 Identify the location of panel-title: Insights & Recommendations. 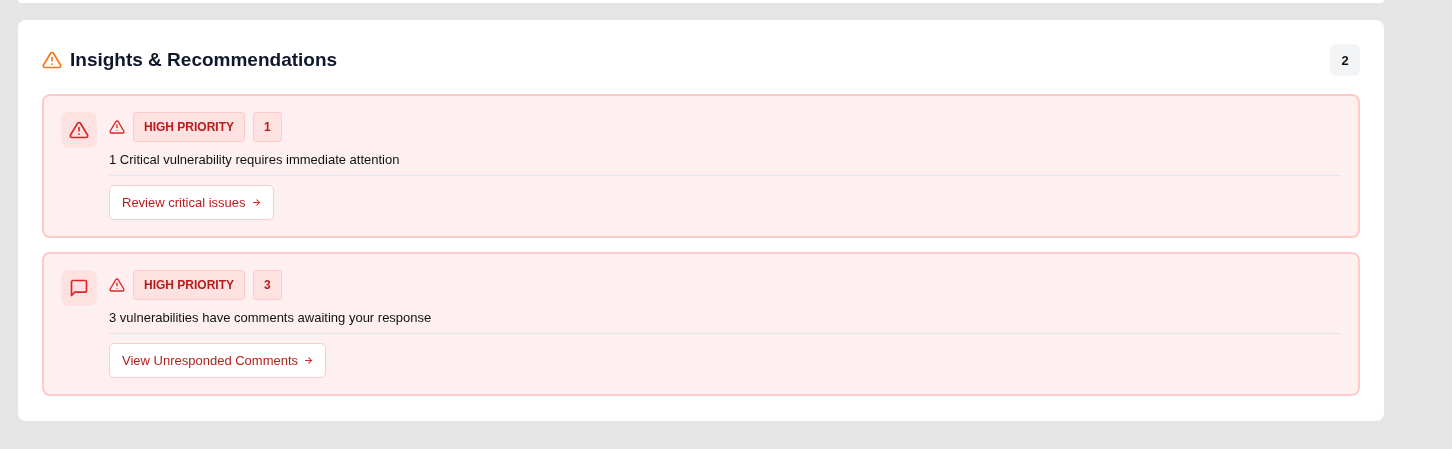
(204, 60).